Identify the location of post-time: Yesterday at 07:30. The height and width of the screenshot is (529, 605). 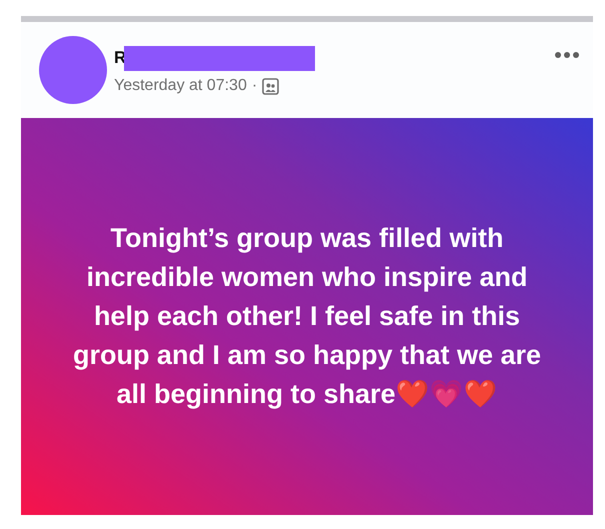
(180, 86).